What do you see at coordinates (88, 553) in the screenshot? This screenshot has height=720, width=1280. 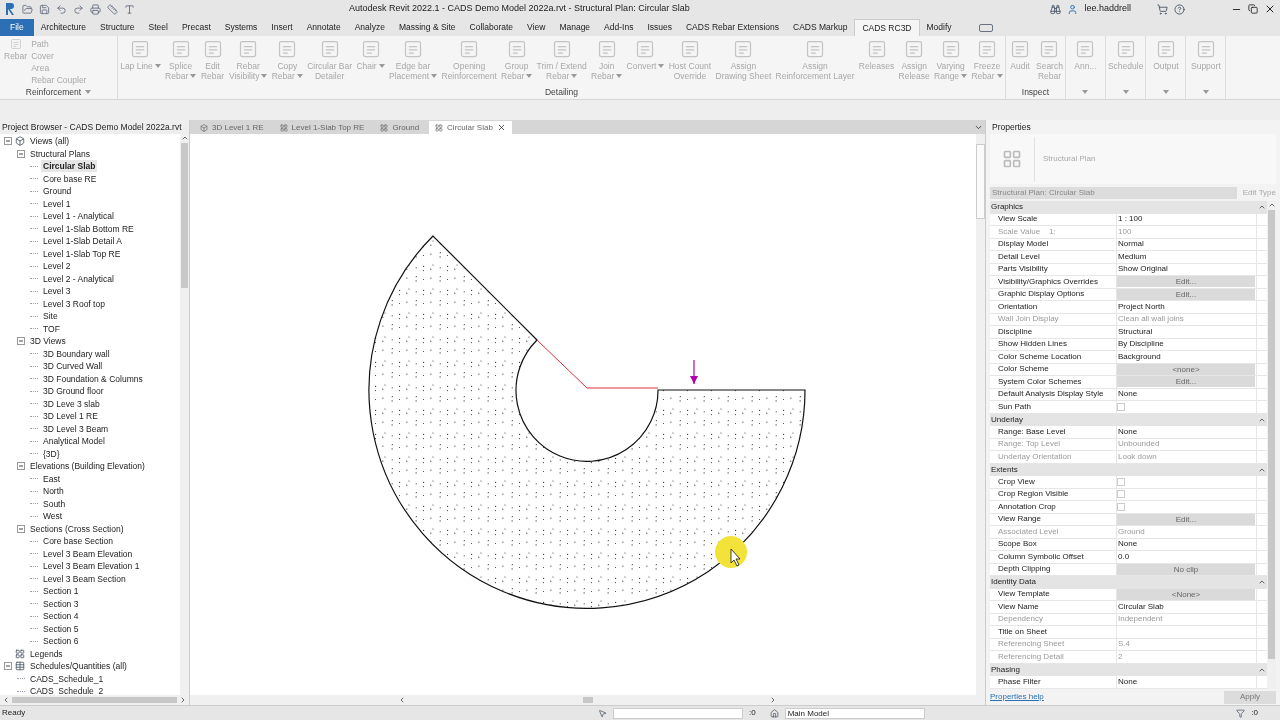 I see `tree-item: Level 3 Beam Elevation` at bounding box center [88, 553].